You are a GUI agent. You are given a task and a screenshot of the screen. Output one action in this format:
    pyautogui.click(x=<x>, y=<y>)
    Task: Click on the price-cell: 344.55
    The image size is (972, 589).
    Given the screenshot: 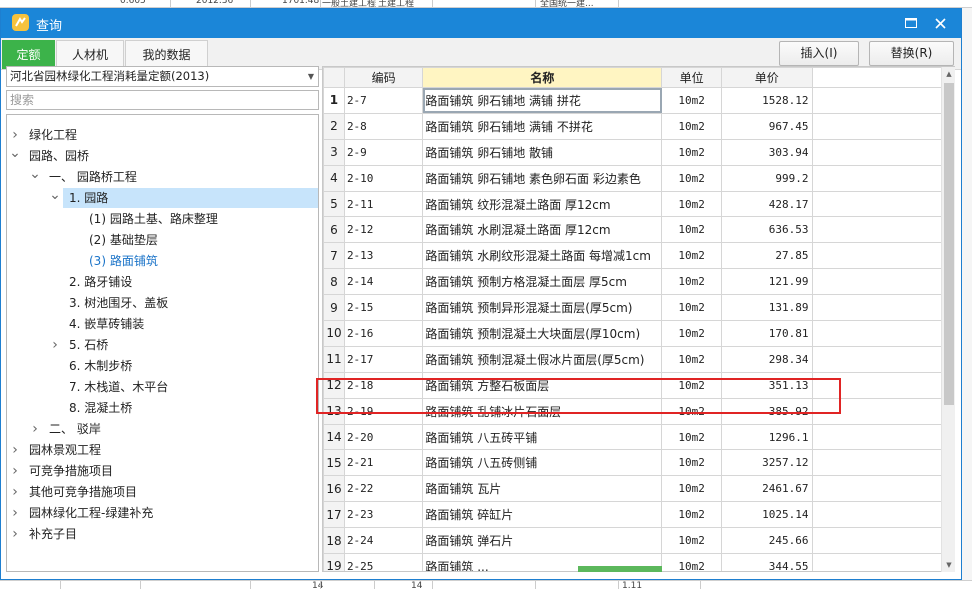 What is the action you would take?
    pyautogui.click(x=766, y=562)
    